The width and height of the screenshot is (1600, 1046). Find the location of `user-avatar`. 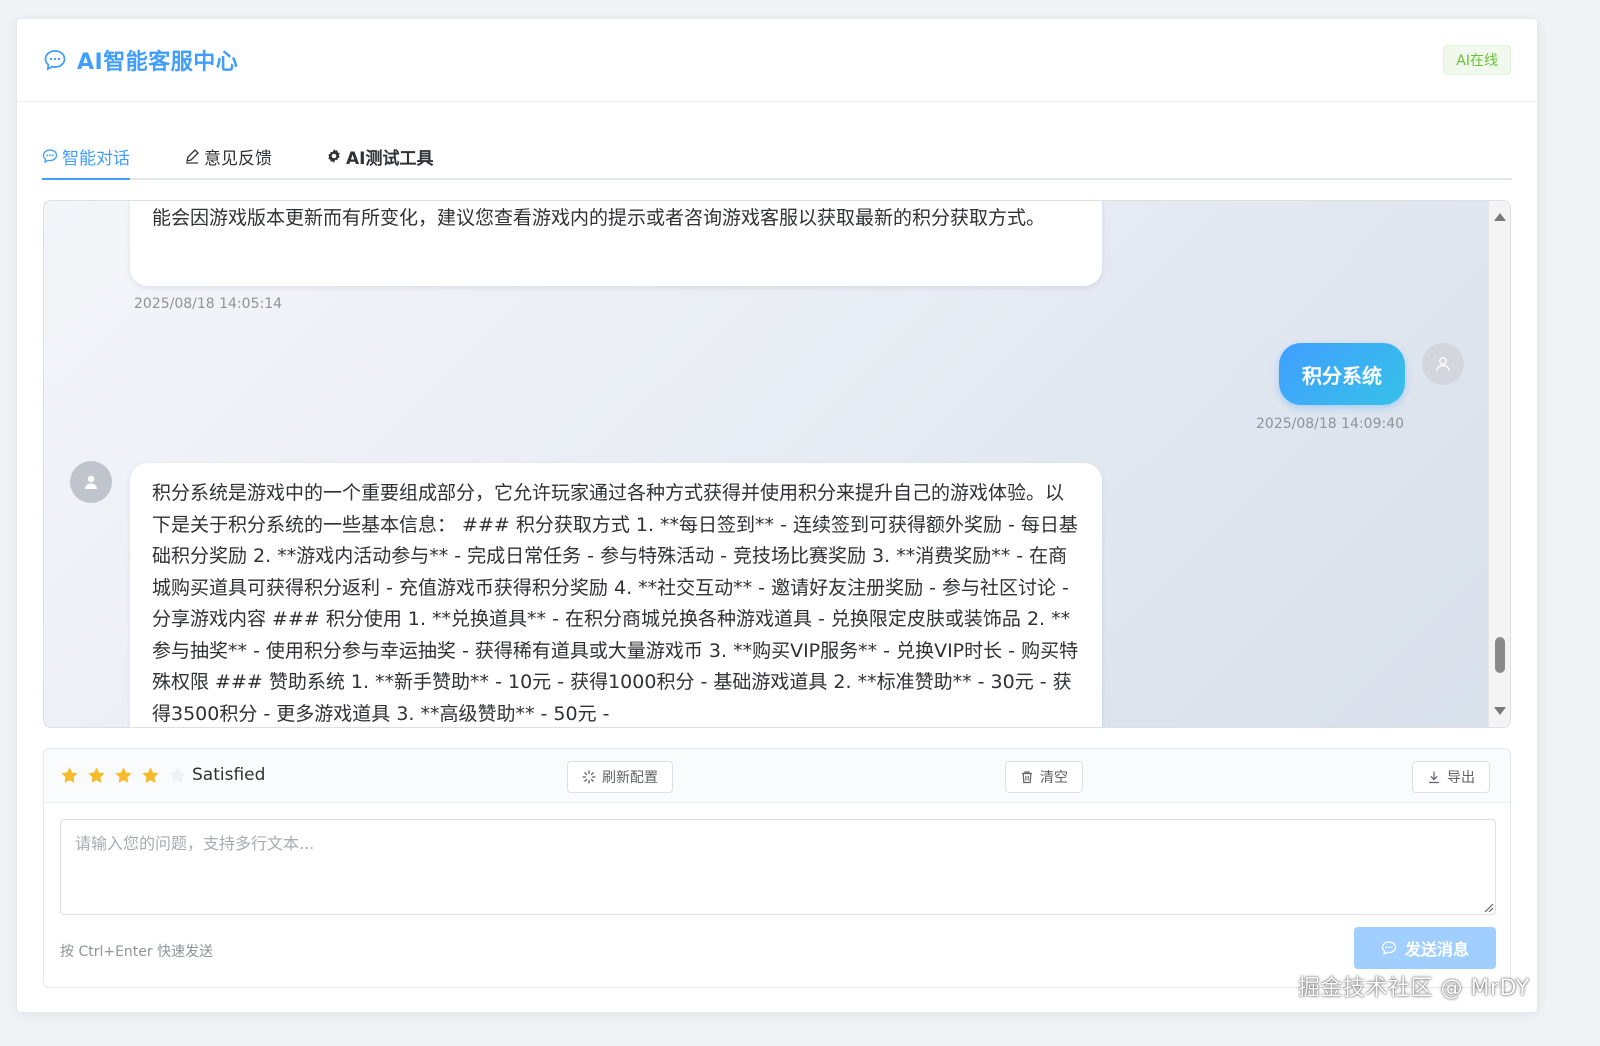

user-avatar is located at coordinates (1443, 364).